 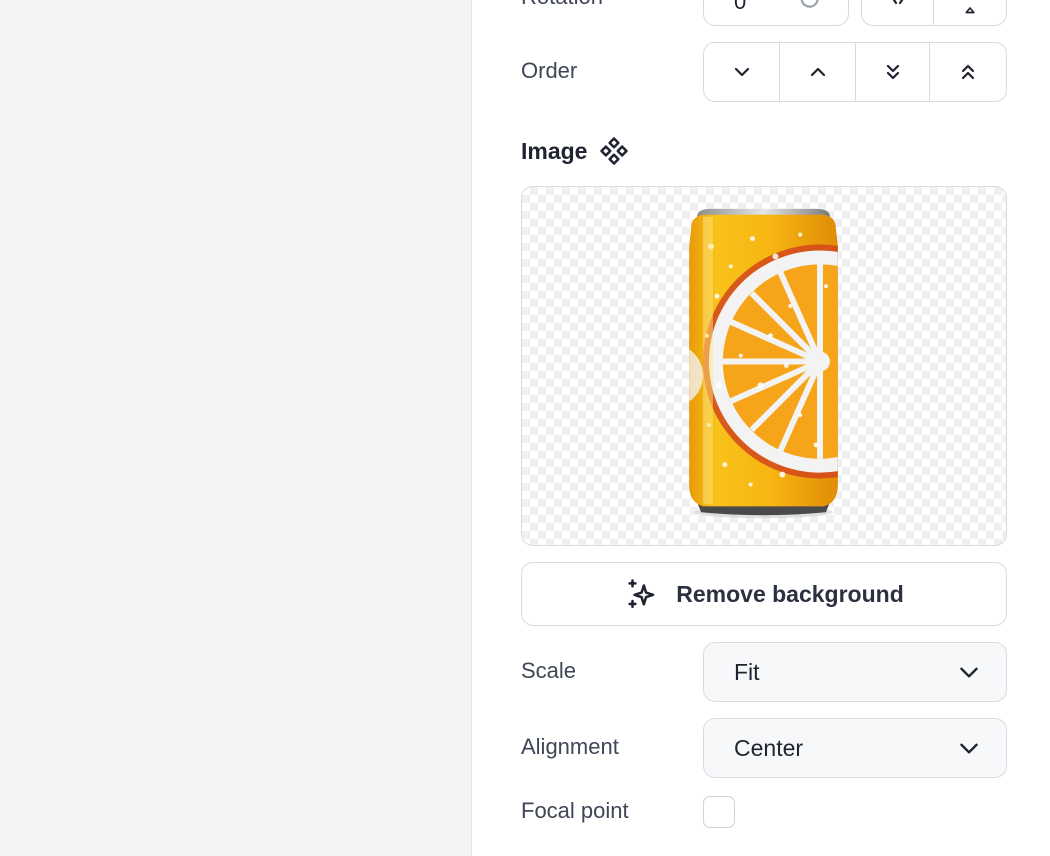 What do you see at coordinates (614, 151) in the screenshot?
I see `component-diamond-icon` at bounding box center [614, 151].